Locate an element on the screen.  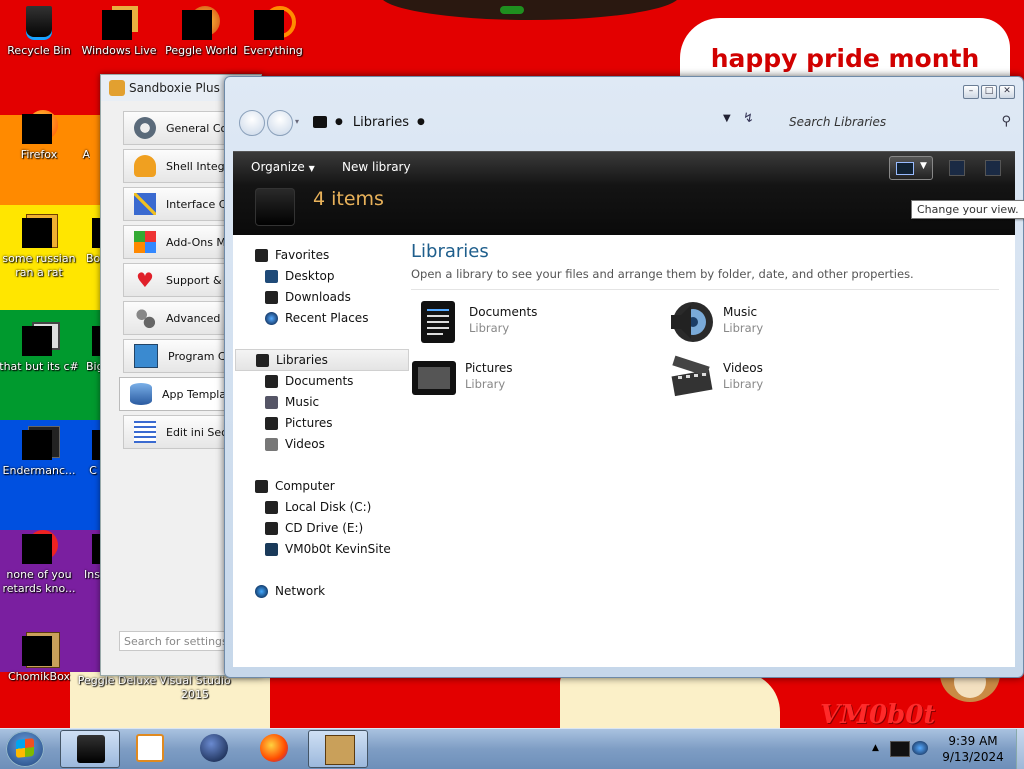
maximize-button: □ is located at coordinates (989, 92).